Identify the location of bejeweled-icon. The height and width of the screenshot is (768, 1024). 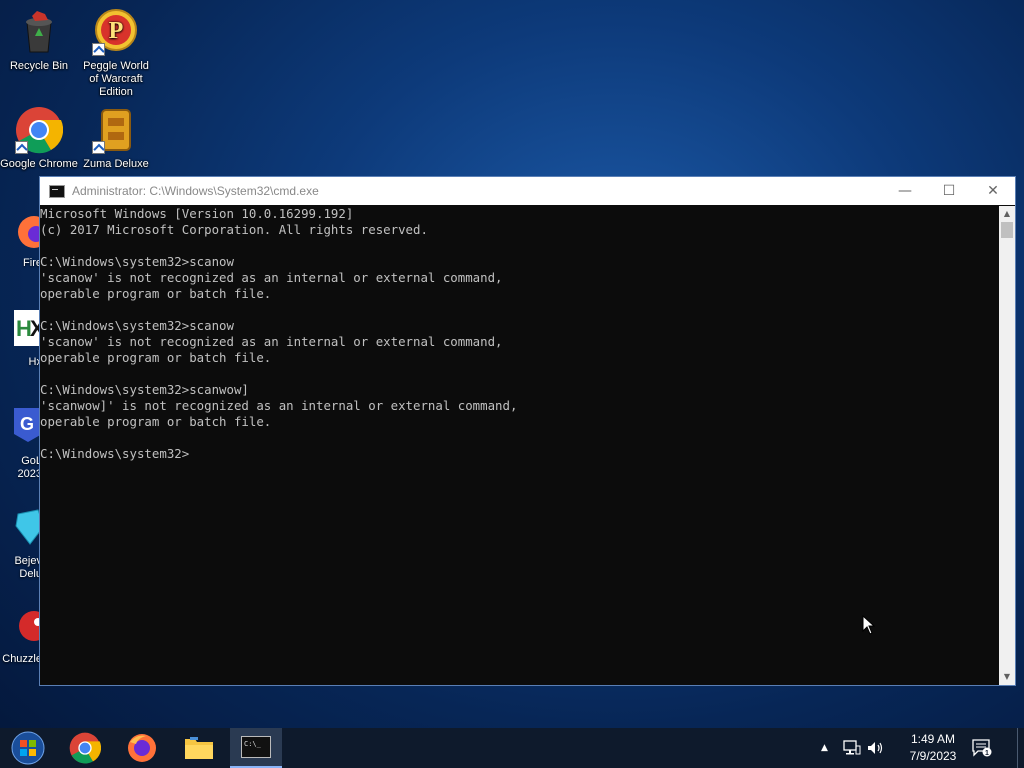
(30, 527).